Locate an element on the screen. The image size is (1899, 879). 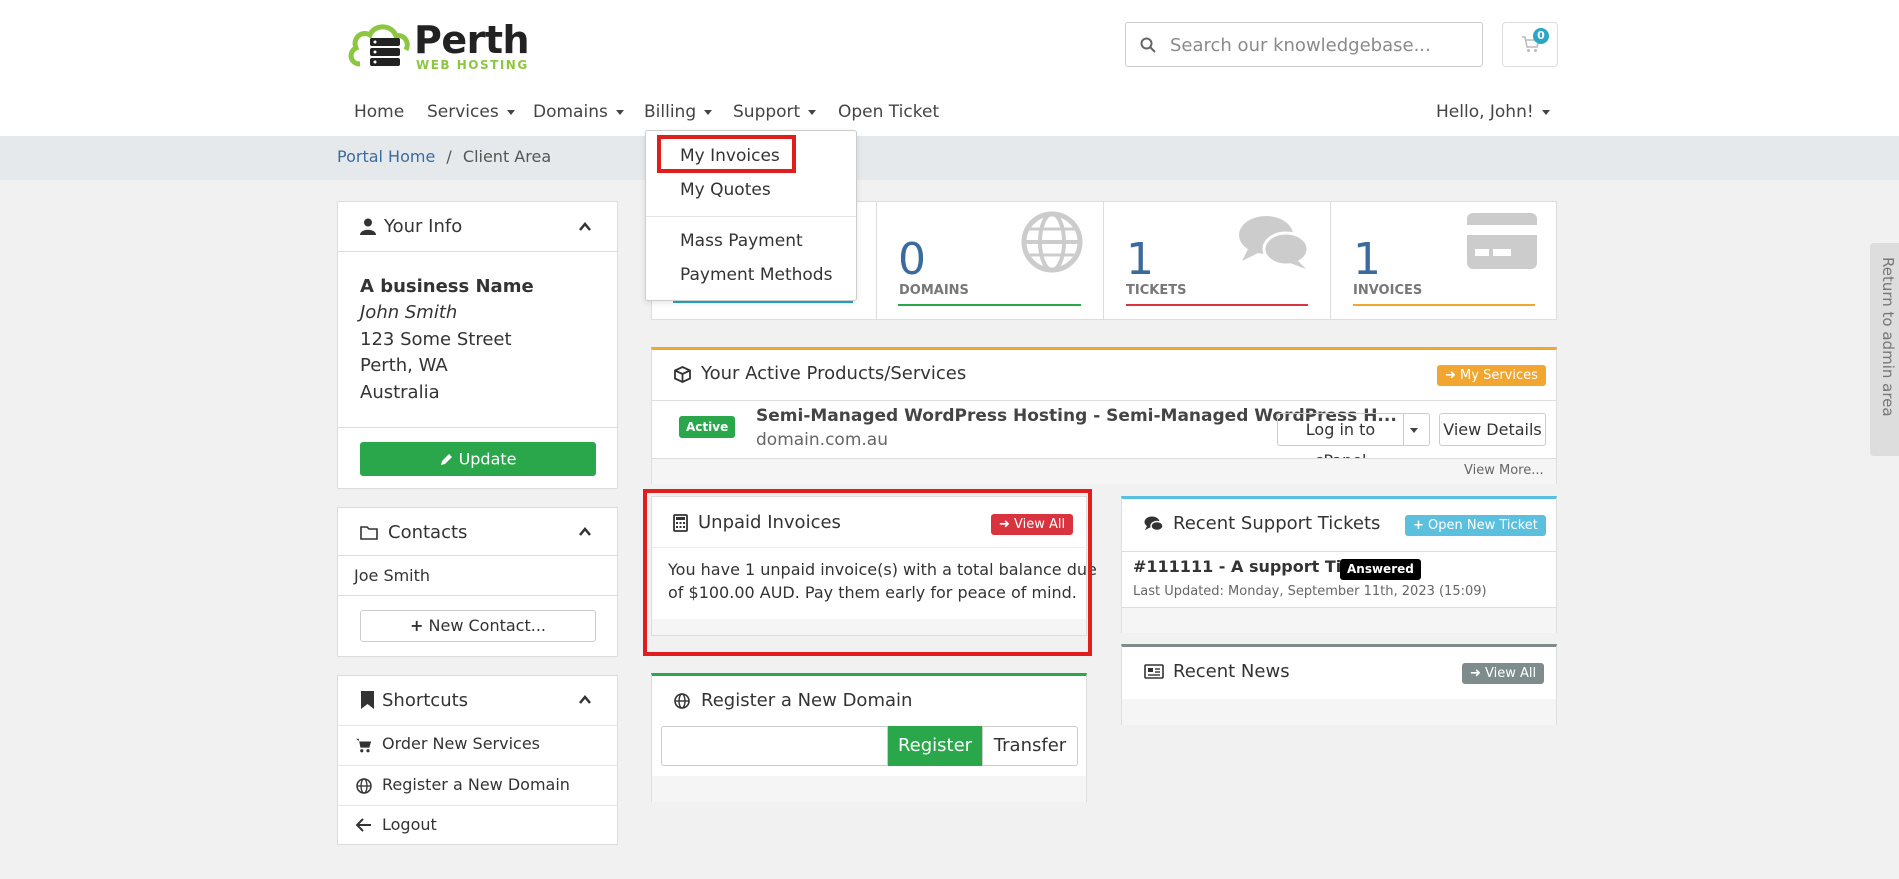
credit-card-icon is located at coordinates (1502, 241).